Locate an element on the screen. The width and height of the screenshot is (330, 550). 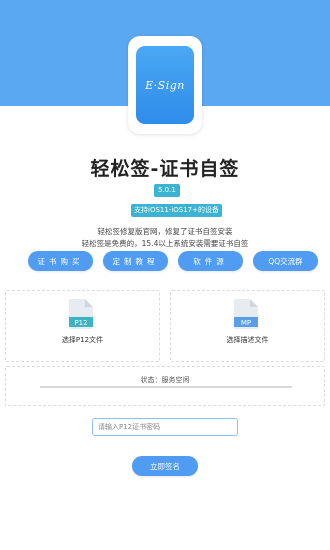
select-p12-label: 选择P12文件 is located at coordinates (82, 340).